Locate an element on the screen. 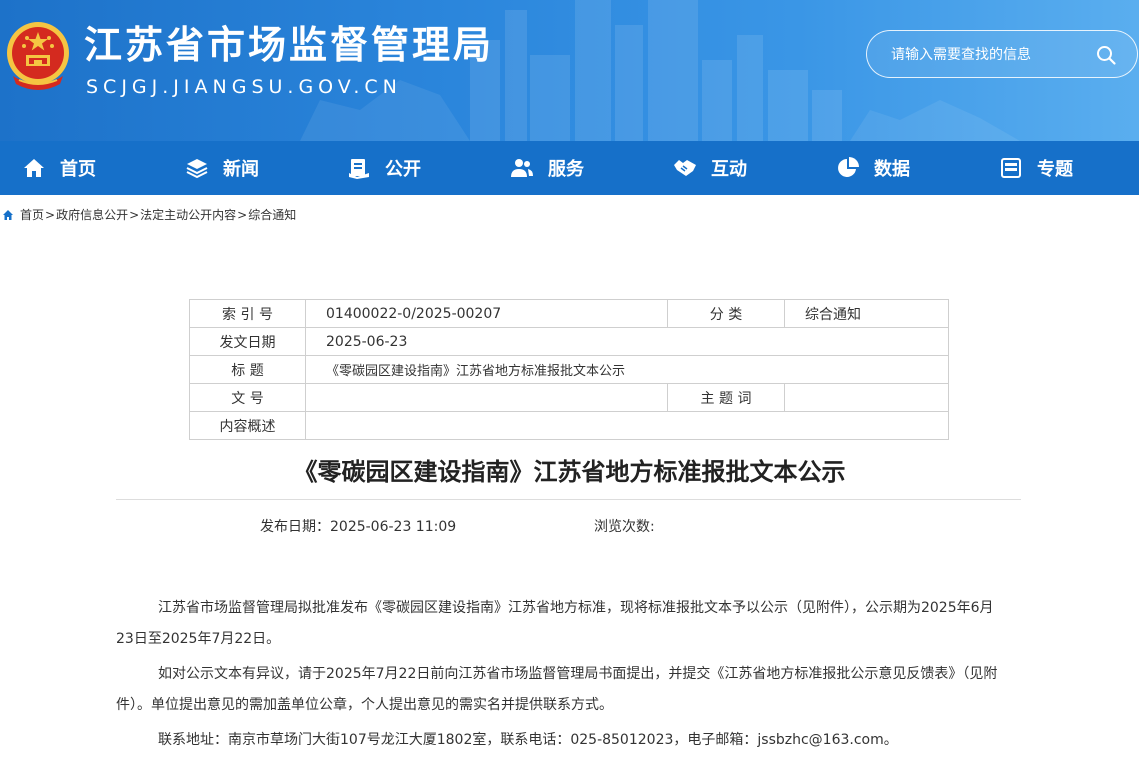 The image size is (1139, 763). title-value: 《零碳园区建设指南》江苏省地方标准报批文本公示 is located at coordinates (627, 369).